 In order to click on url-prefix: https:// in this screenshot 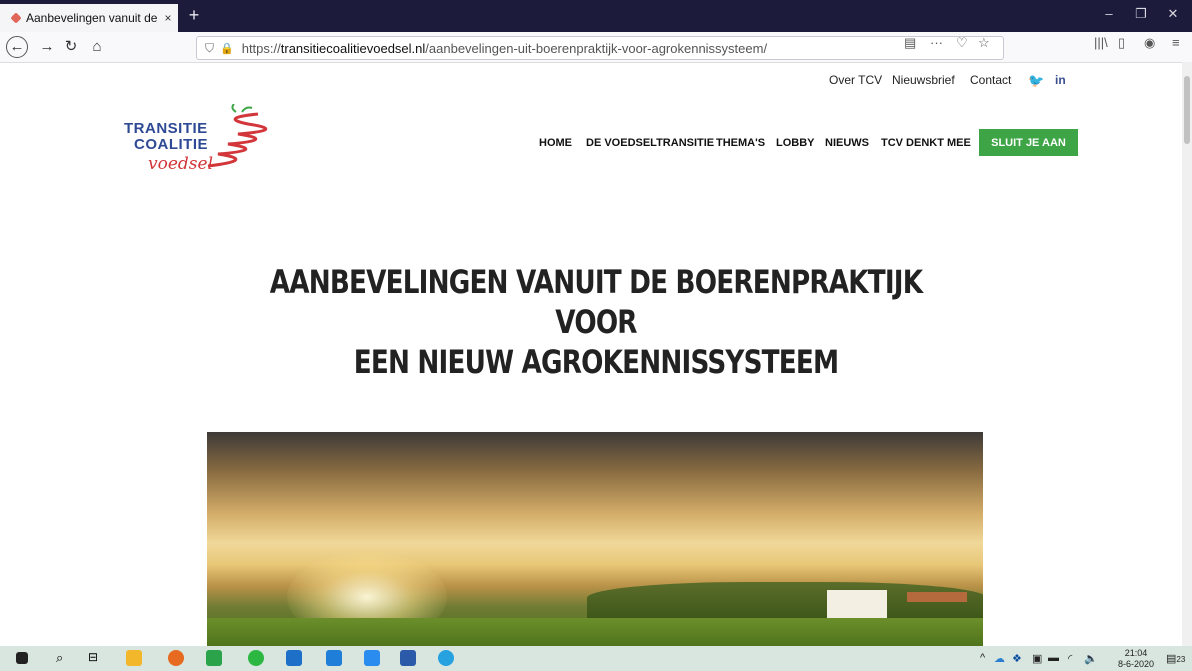, I will do `click(261, 48)`.